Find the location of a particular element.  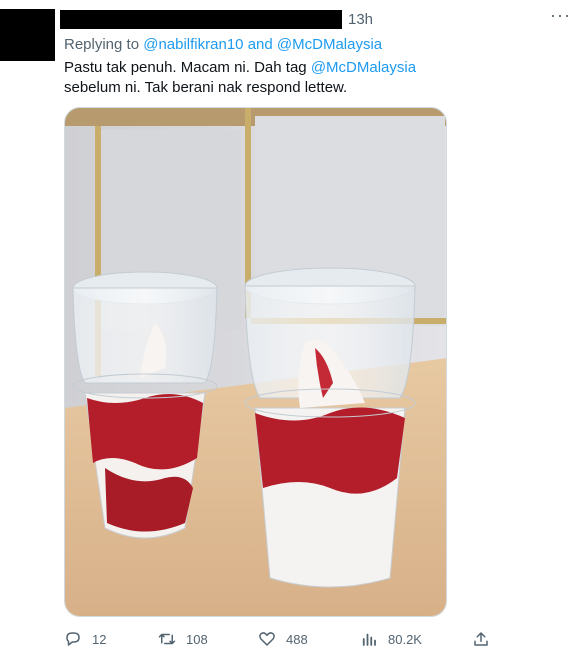

tweet-text-part1: Pastu tak penuh. Macam ni. Dah tag is located at coordinates (185, 67).